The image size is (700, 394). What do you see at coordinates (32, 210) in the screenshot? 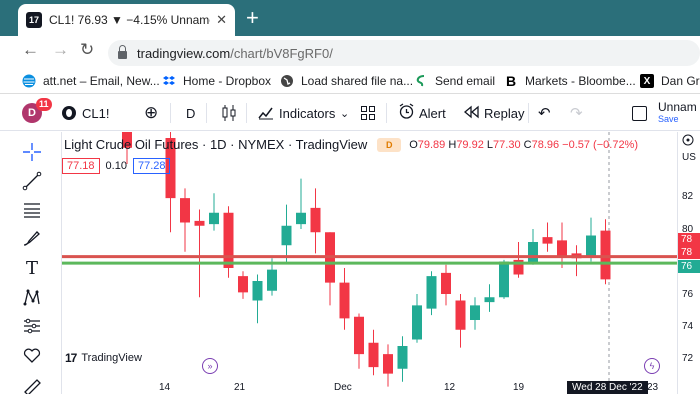
I see `fib-retracement-icon` at bounding box center [32, 210].